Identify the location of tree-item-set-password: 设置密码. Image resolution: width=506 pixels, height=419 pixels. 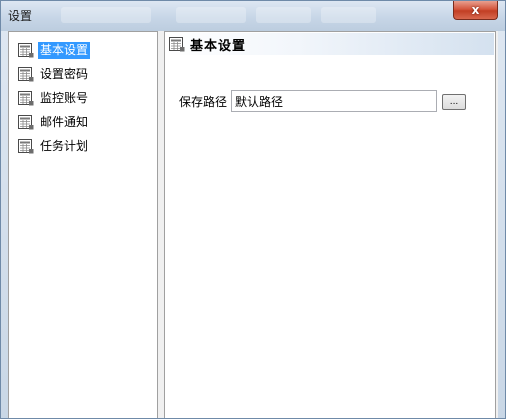
(54, 74).